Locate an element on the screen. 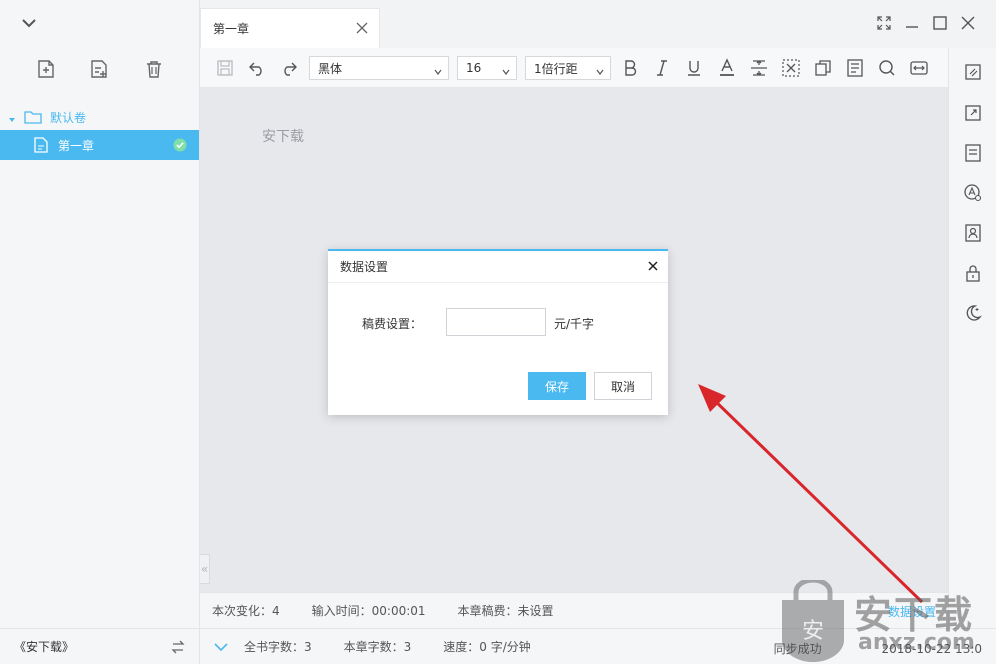  trash-icon is located at coordinates (154, 69).